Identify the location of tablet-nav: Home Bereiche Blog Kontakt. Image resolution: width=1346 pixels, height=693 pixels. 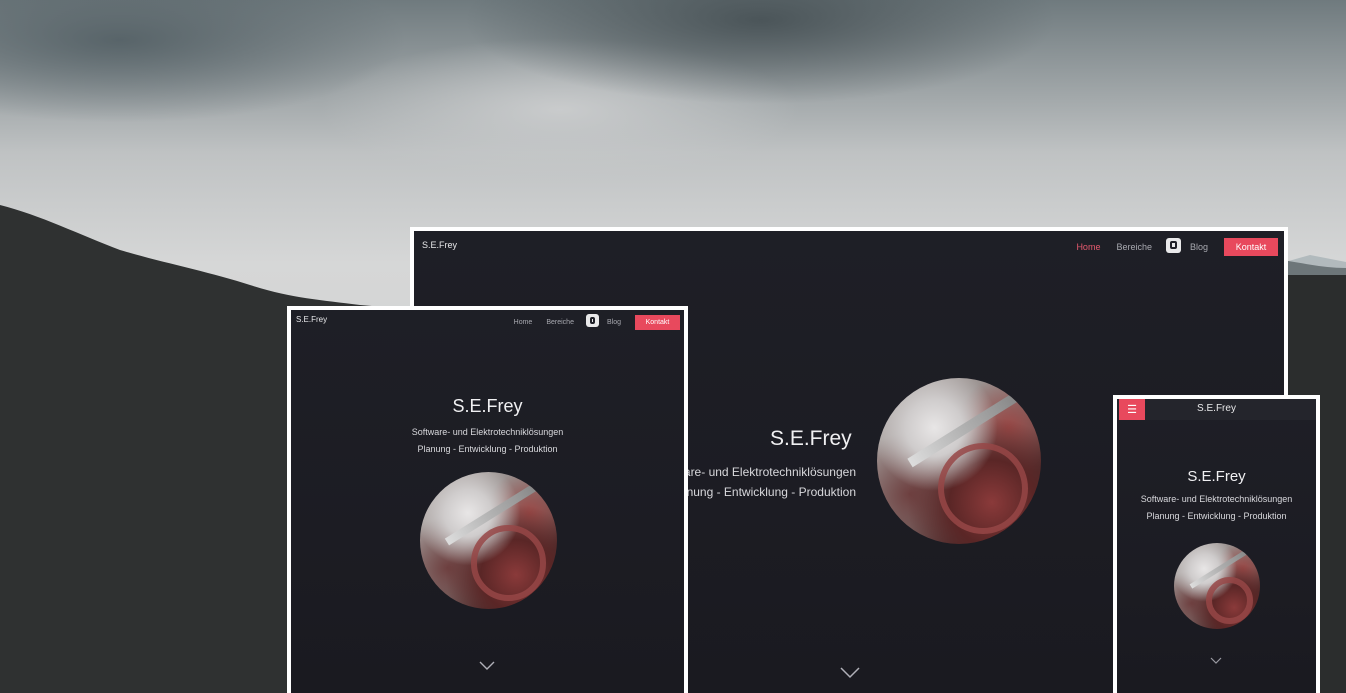
(597, 322).